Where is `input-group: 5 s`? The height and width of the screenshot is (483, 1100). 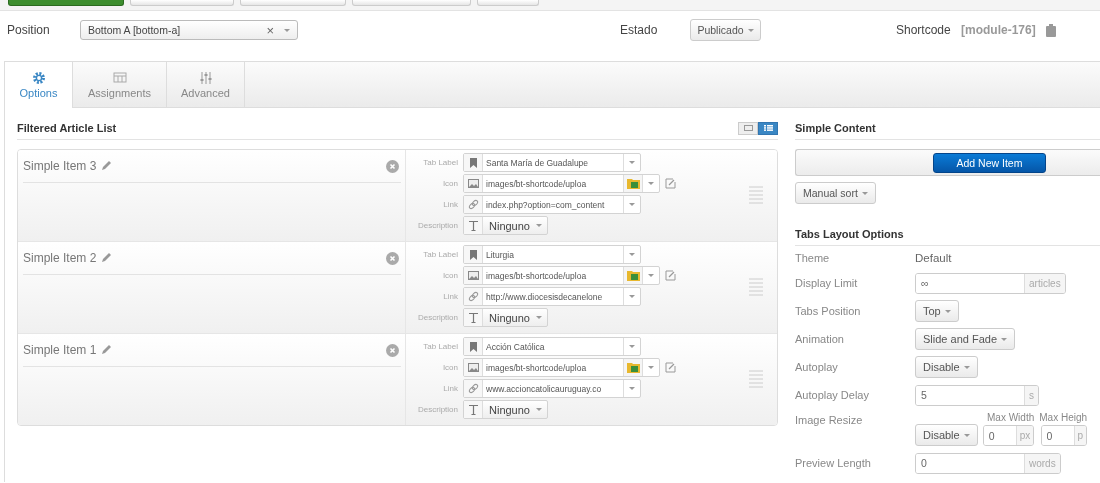 input-group: 5 s is located at coordinates (977, 395).